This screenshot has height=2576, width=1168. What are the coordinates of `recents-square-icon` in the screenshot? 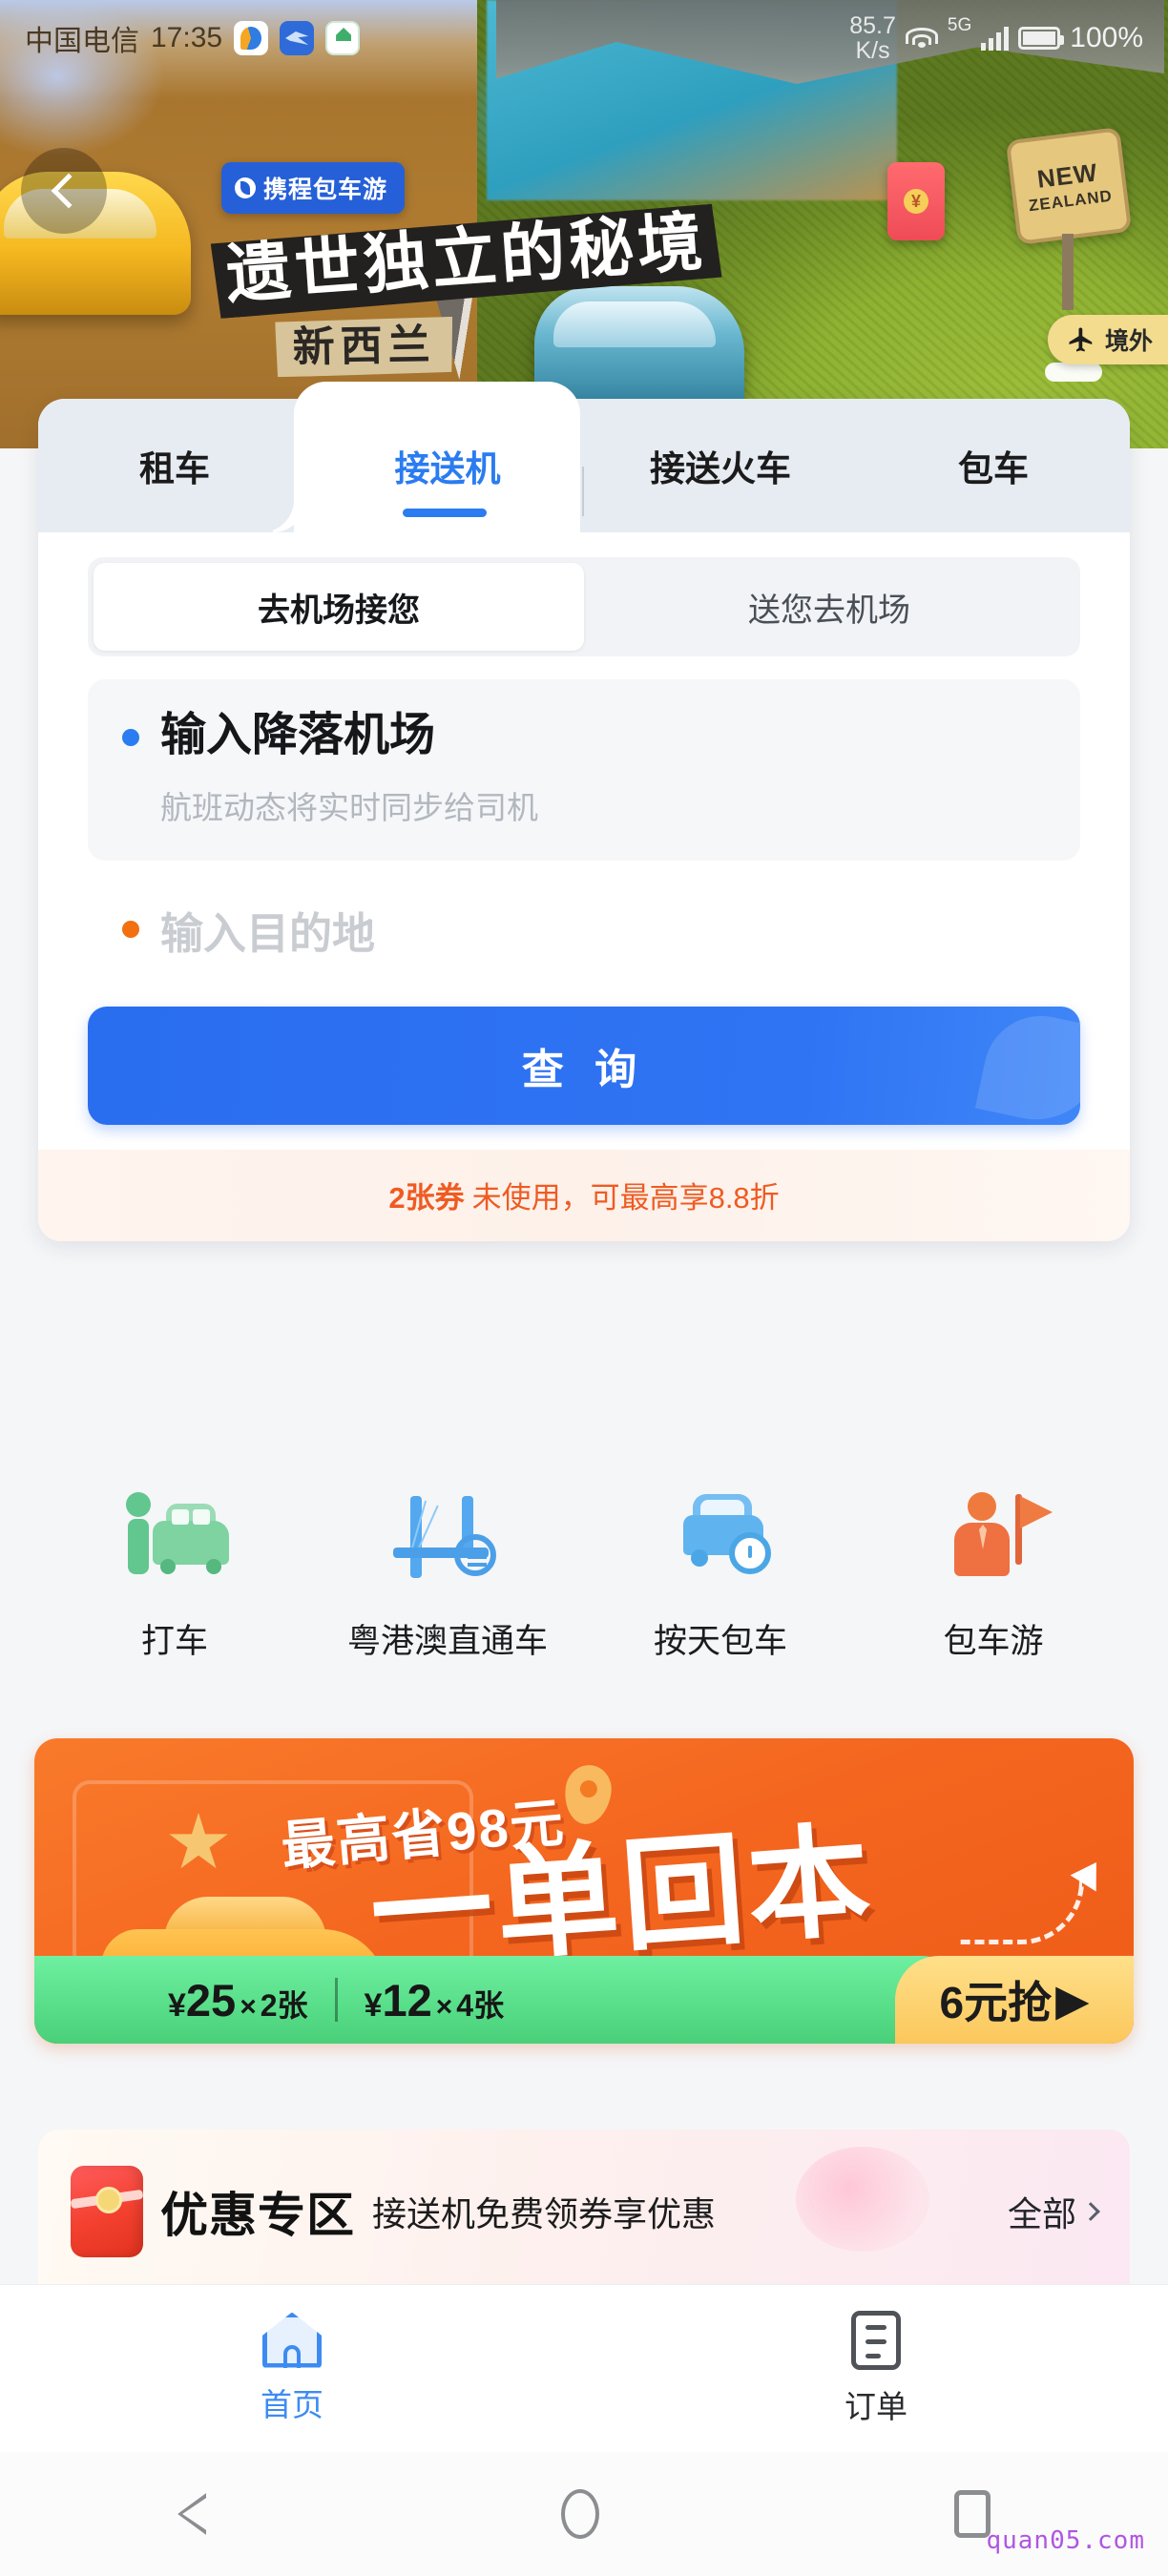 It's located at (972, 2514).